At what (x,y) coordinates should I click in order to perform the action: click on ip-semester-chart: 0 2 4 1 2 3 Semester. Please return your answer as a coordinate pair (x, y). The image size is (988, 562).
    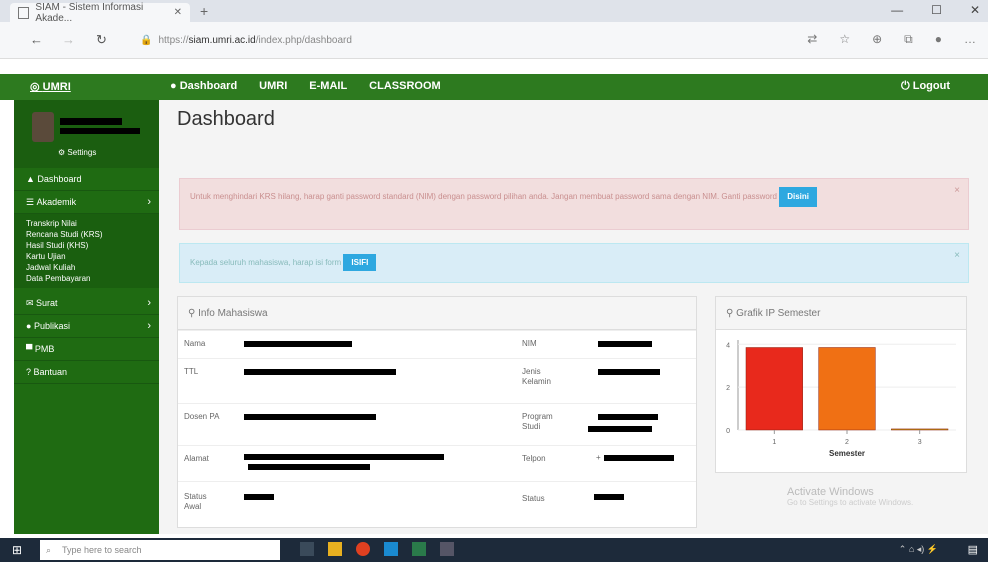
    Looking at the image, I should click on (841, 399).